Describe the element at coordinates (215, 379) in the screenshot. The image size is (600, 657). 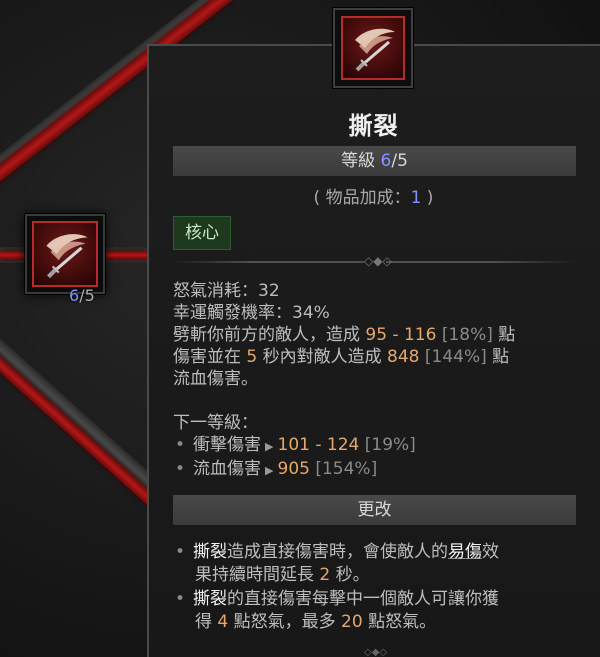
I see `description-line-3: 流血傷害。` at that location.